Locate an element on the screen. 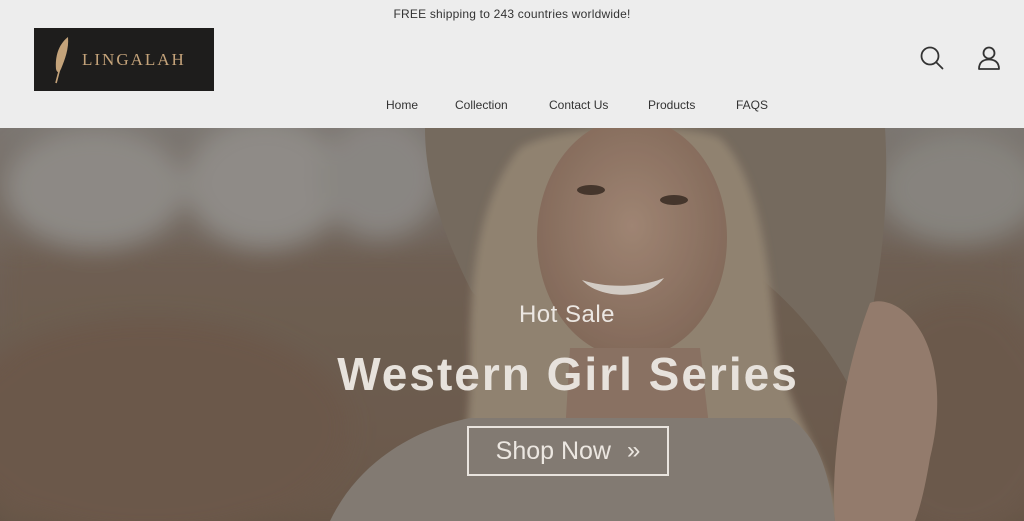  account-button is located at coordinates (989, 58).